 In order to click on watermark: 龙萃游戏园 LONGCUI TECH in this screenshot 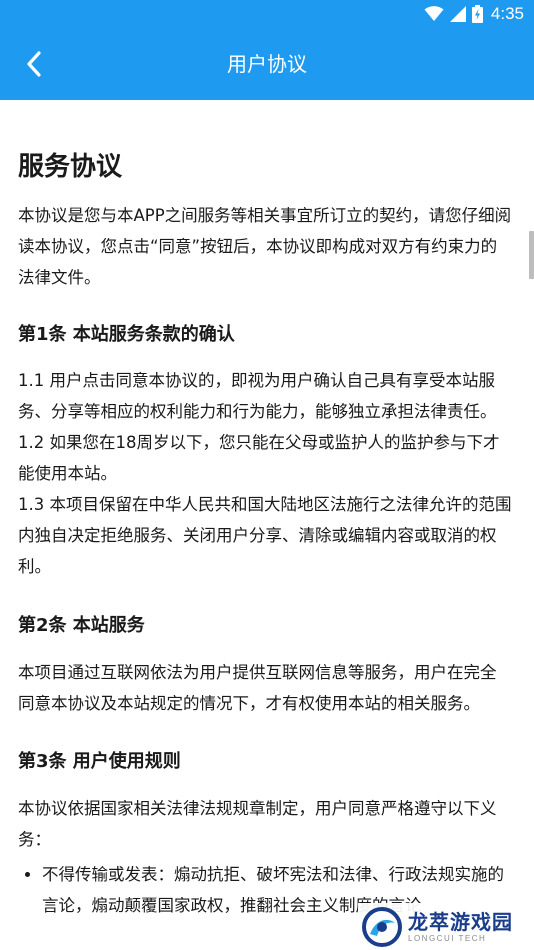, I will do `click(446, 926)`.